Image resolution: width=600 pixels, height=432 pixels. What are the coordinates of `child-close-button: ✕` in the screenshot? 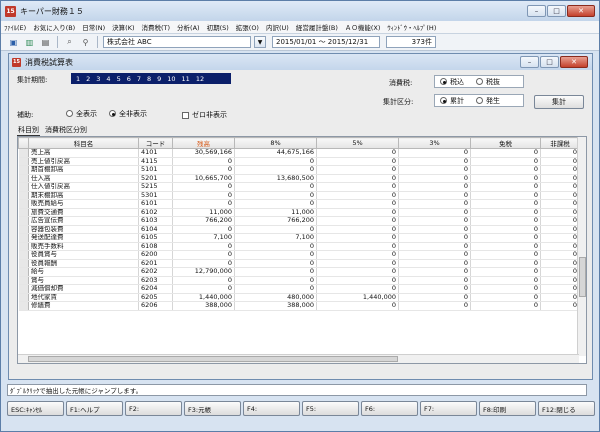 It's located at (574, 62).